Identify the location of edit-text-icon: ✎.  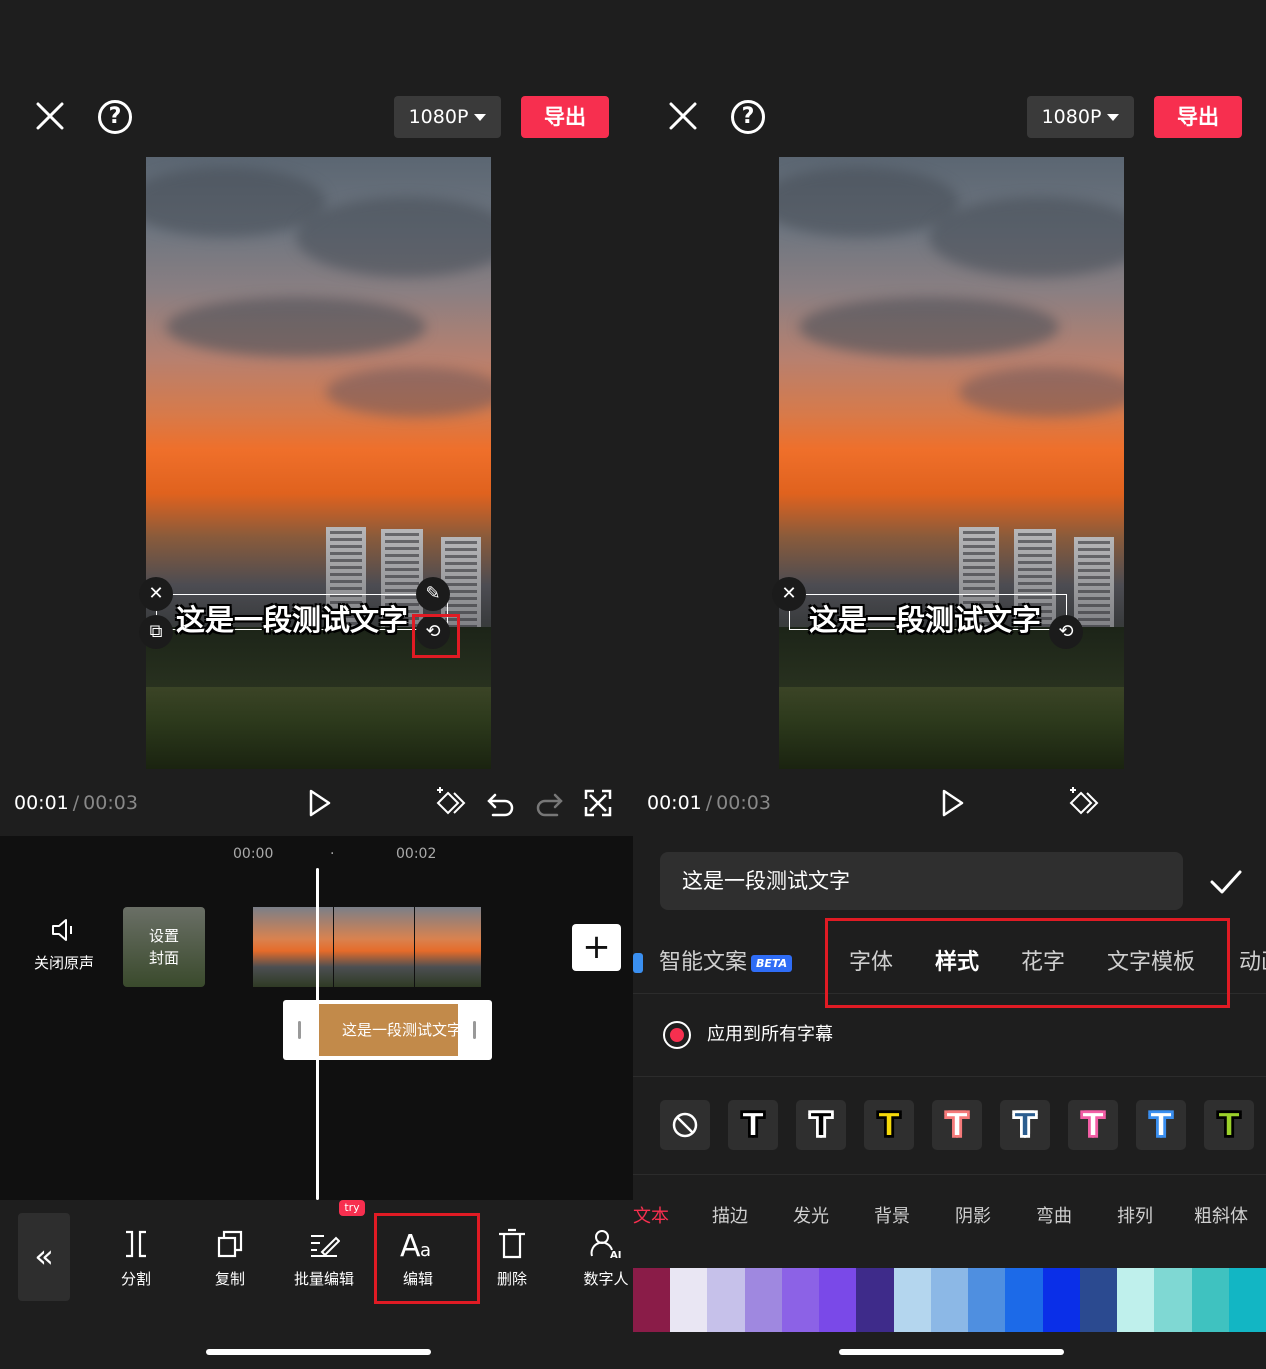
(433, 594).